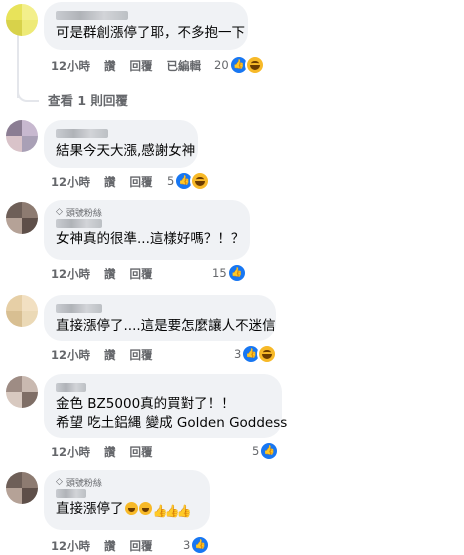  I want to click on reaction-summary: 15 👍, so click(229, 273).